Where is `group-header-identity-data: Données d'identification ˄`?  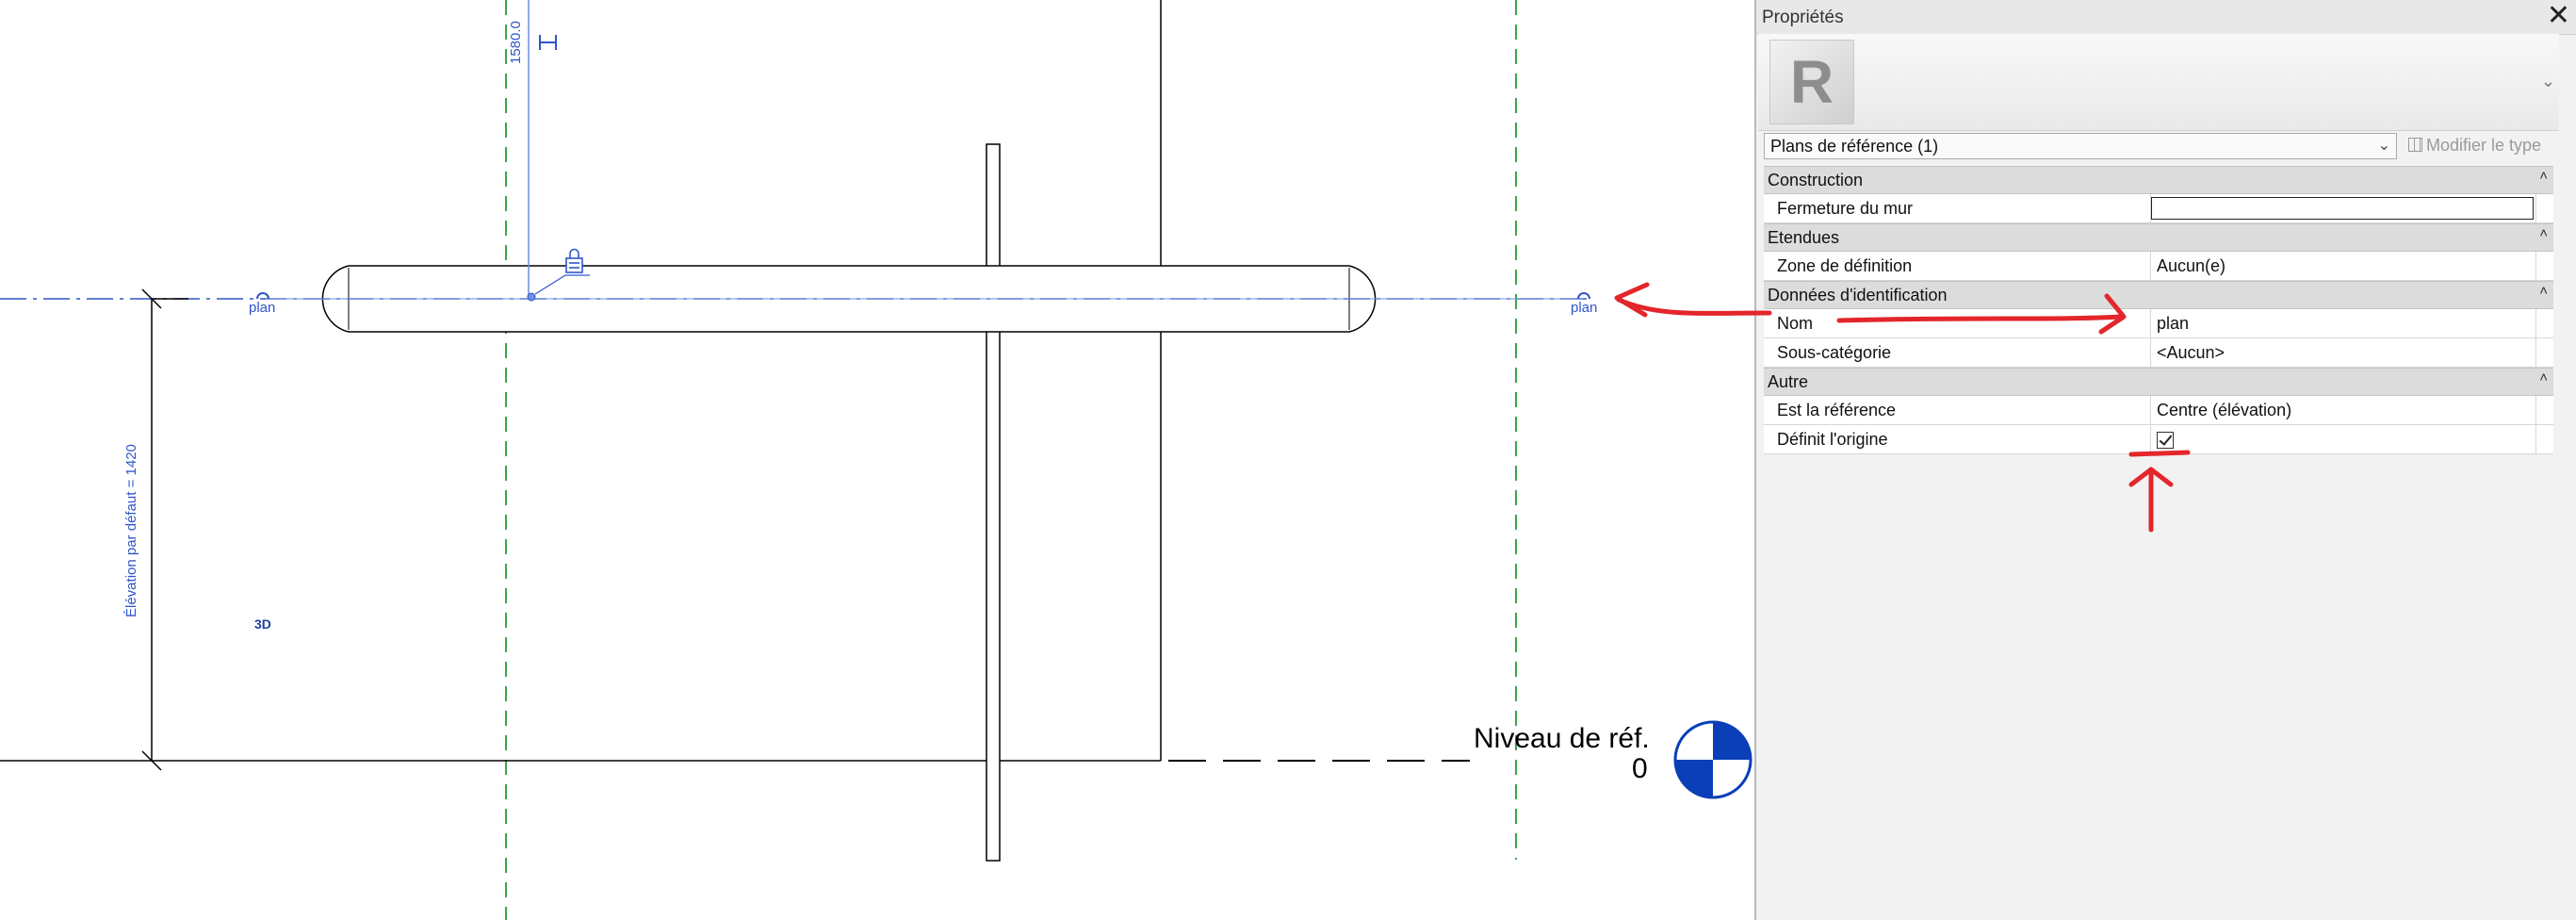 group-header-identity-data: Données d'identification ˄ is located at coordinates (2158, 295).